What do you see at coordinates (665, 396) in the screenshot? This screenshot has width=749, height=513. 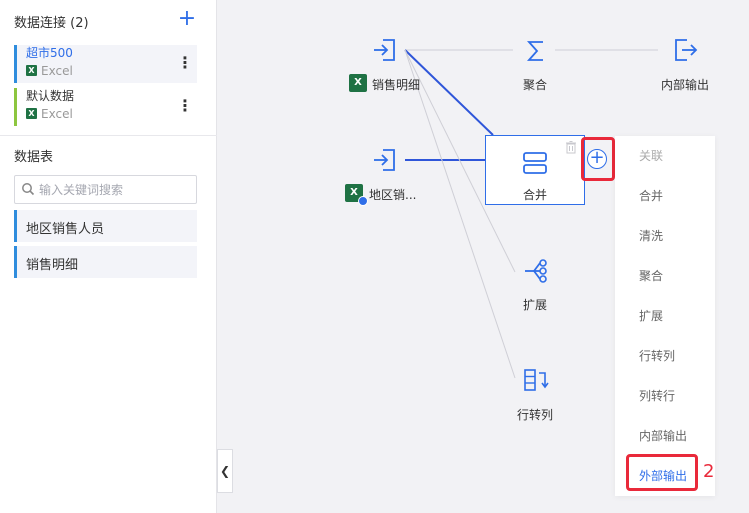 I see `menu-item-col-to-row: 列转行` at bounding box center [665, 396].